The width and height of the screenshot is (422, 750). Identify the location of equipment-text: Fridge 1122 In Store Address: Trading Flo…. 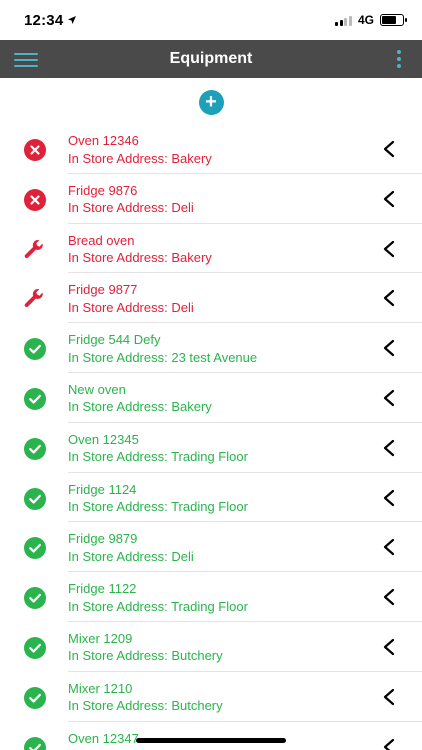
(225, 597).